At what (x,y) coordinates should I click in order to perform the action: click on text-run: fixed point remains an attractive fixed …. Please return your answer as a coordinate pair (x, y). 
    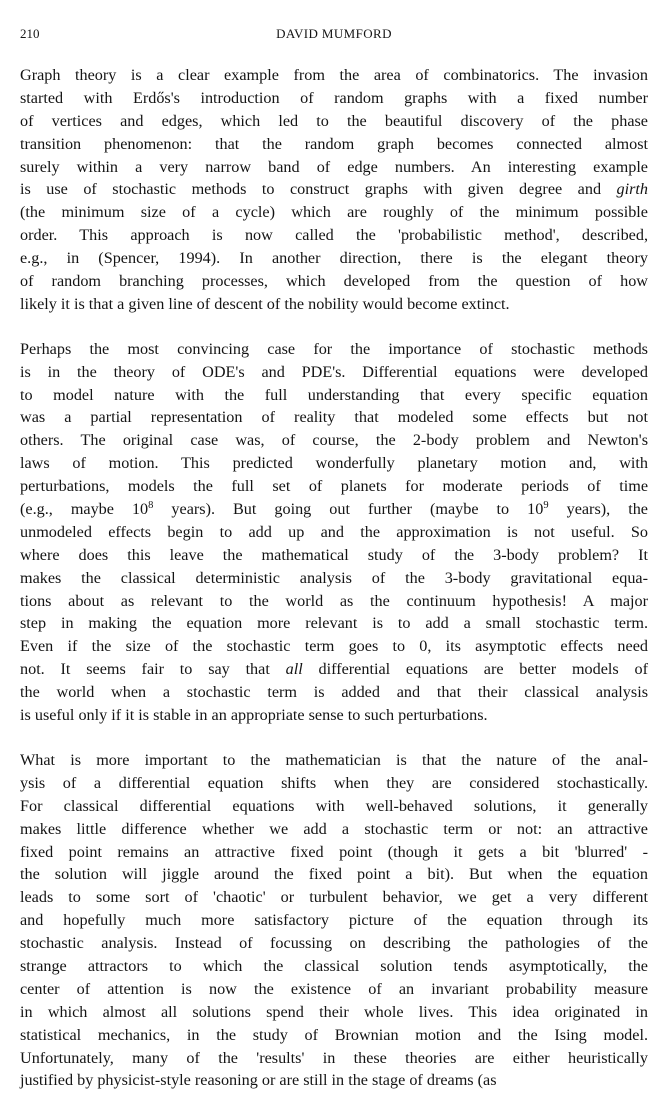
    Looking at the image, I should click on (334, 851).